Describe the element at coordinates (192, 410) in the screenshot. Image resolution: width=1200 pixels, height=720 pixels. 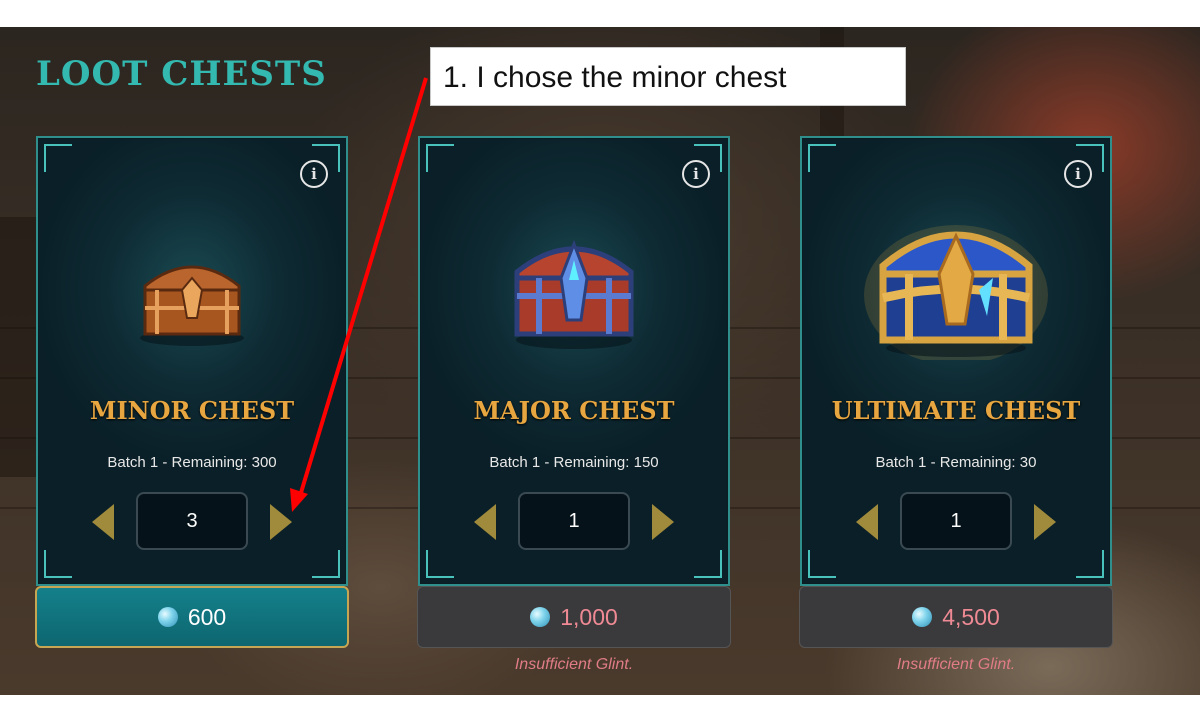
I see `chest-name: MINOR CHEST` at that location.